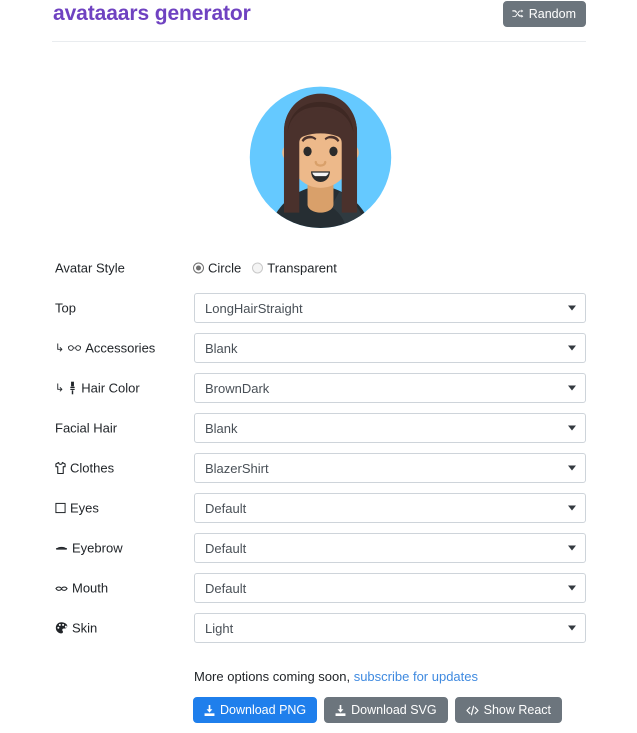 This screenshot has width=637, height=733. What do you see at coordinates (390, 428) in the screenshot?
I see `select-facial-hair: Blank` at bounding box center [390, 428].